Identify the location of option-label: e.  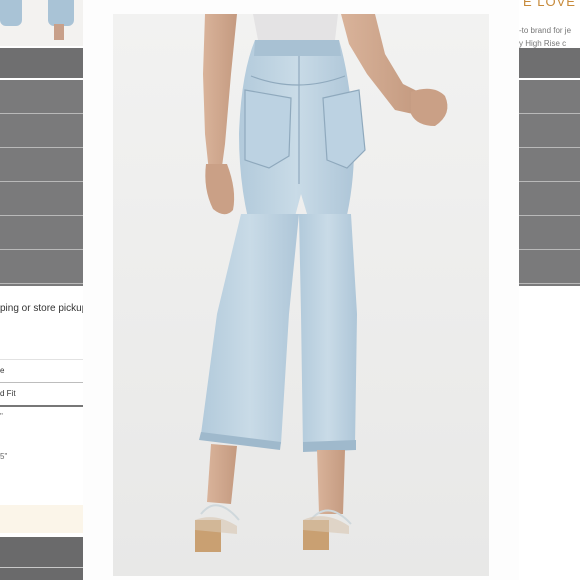
(2, 370).